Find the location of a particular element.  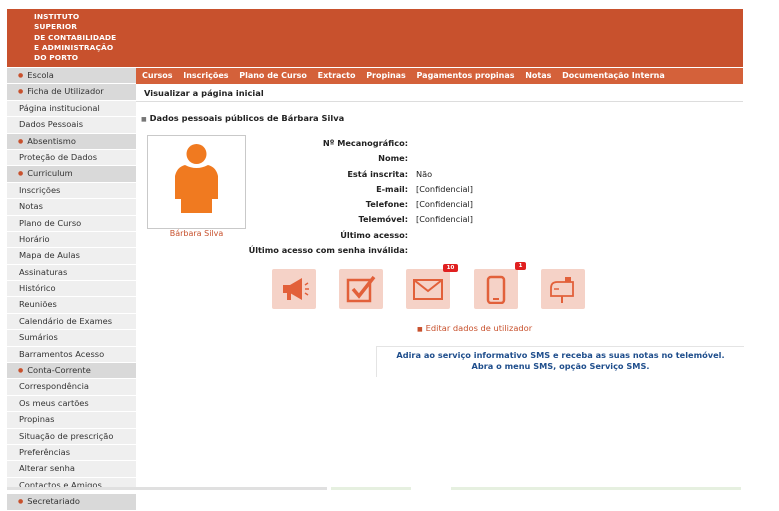

sidebar-item-escola: ● Escola is located at coordinates (71, 76).